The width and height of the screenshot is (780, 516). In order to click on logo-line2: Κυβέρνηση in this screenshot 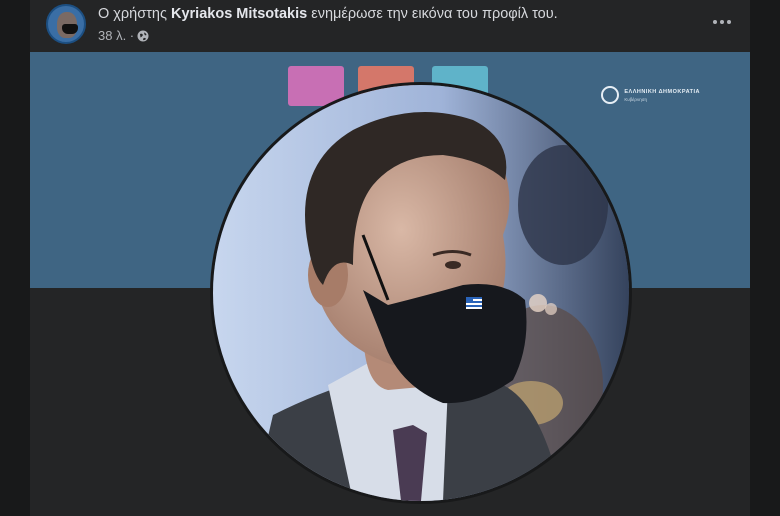, I will do `click(636, 99)`.